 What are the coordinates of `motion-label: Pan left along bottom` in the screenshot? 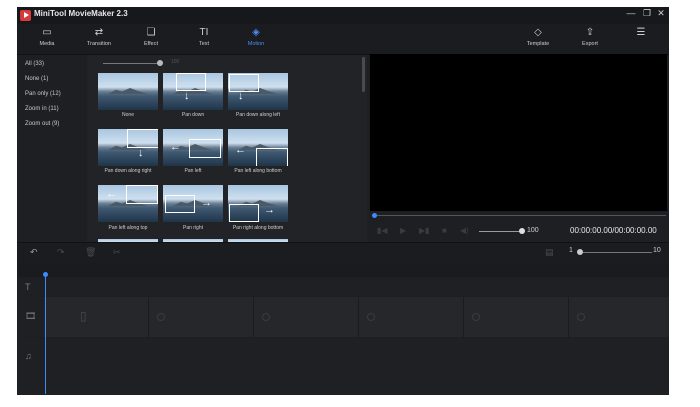 It's located at (258, 171).